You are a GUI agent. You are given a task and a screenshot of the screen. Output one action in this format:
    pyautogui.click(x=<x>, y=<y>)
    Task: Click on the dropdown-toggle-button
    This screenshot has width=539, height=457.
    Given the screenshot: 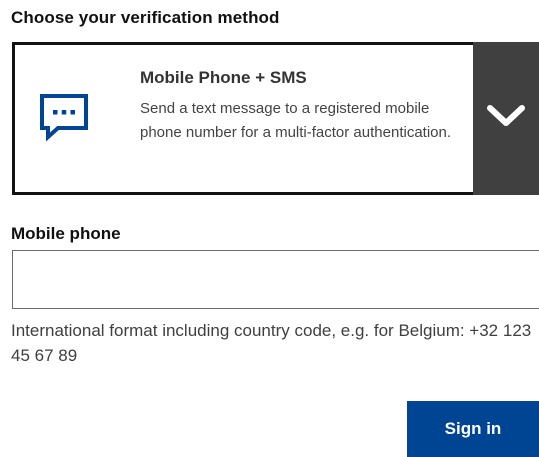 What is the action you would take?
    pyautogui.click(x=506, y=118)
    